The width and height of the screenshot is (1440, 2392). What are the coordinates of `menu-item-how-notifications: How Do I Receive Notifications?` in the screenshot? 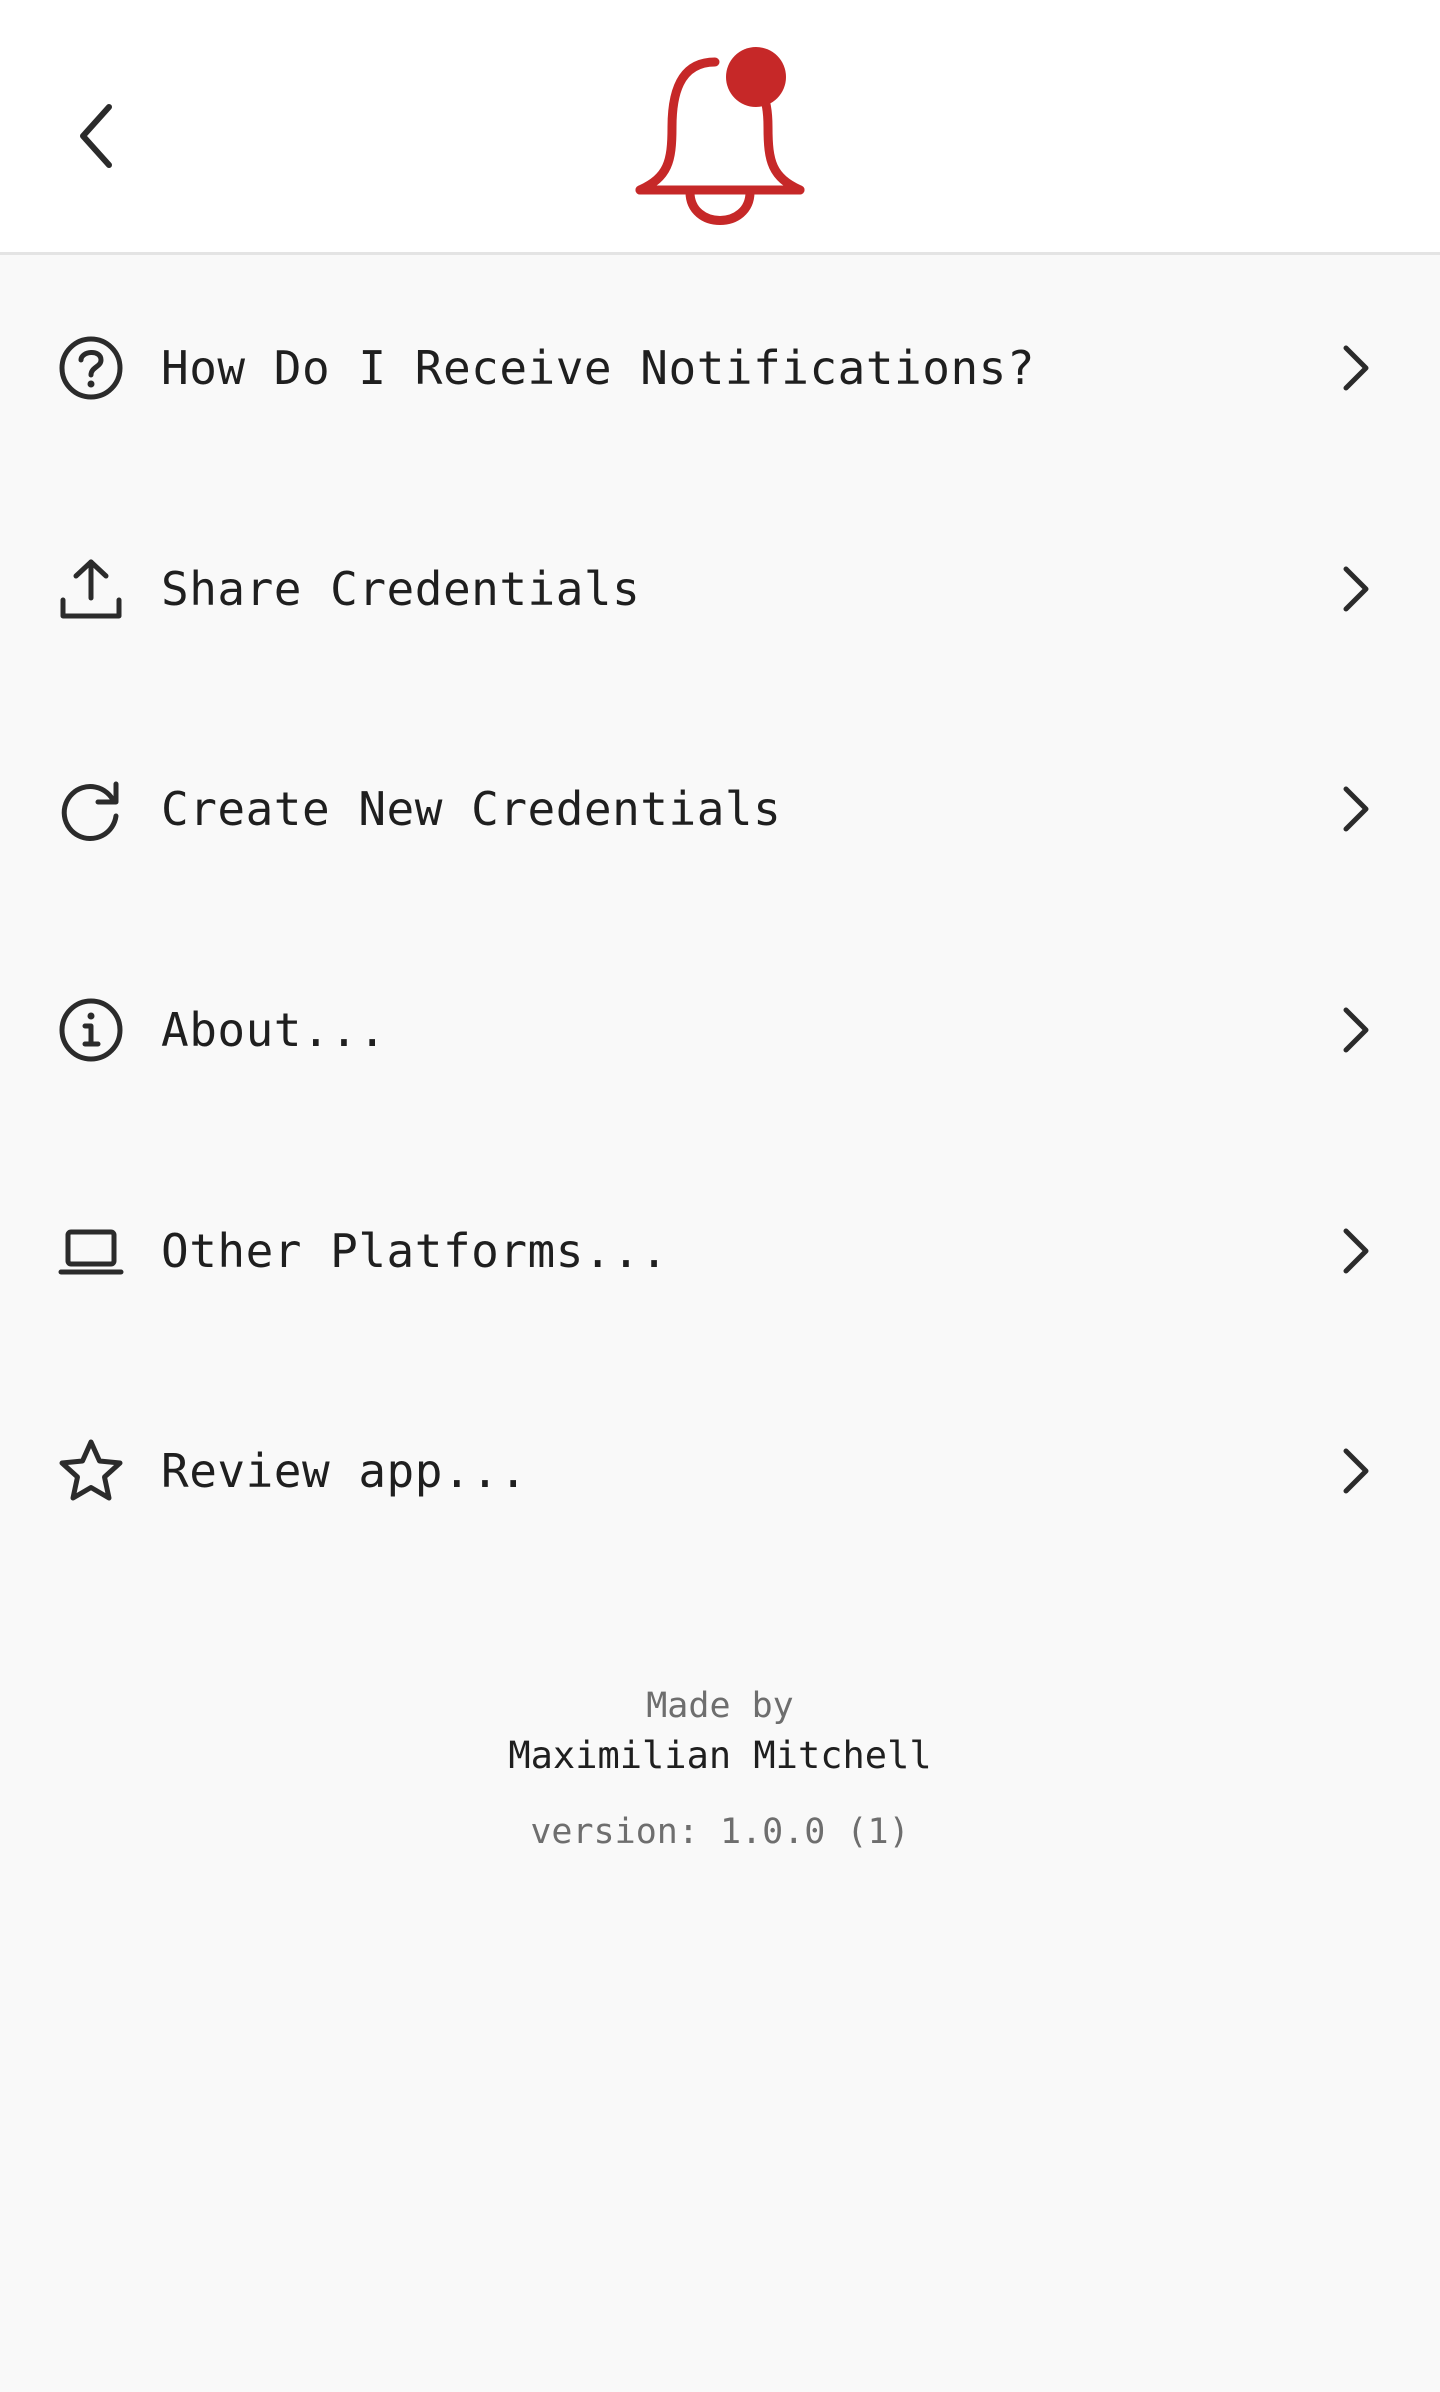 It's located at (720, 368).